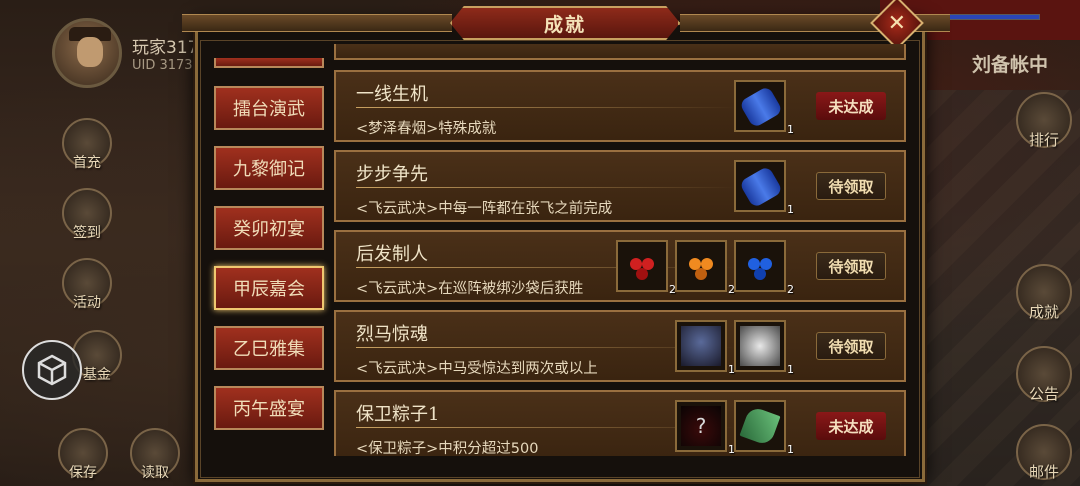 This screenshot has height=486, width=1080. Describe the element at coordinates (1044, 374) in the screenshot. I see `announcement-button: 公告` at that location.